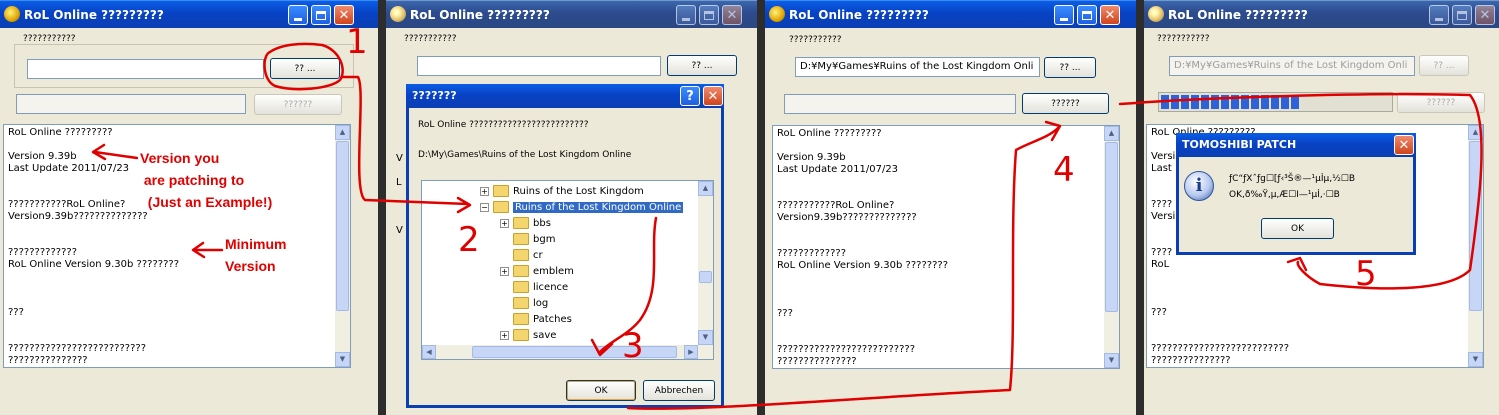 Image resolution: width=1499 pixels, height=415 pixels. What do you see at coordinates (601, 390) in the screenshot?
I see `ok-button: OK` at bounding box center [601, 390].